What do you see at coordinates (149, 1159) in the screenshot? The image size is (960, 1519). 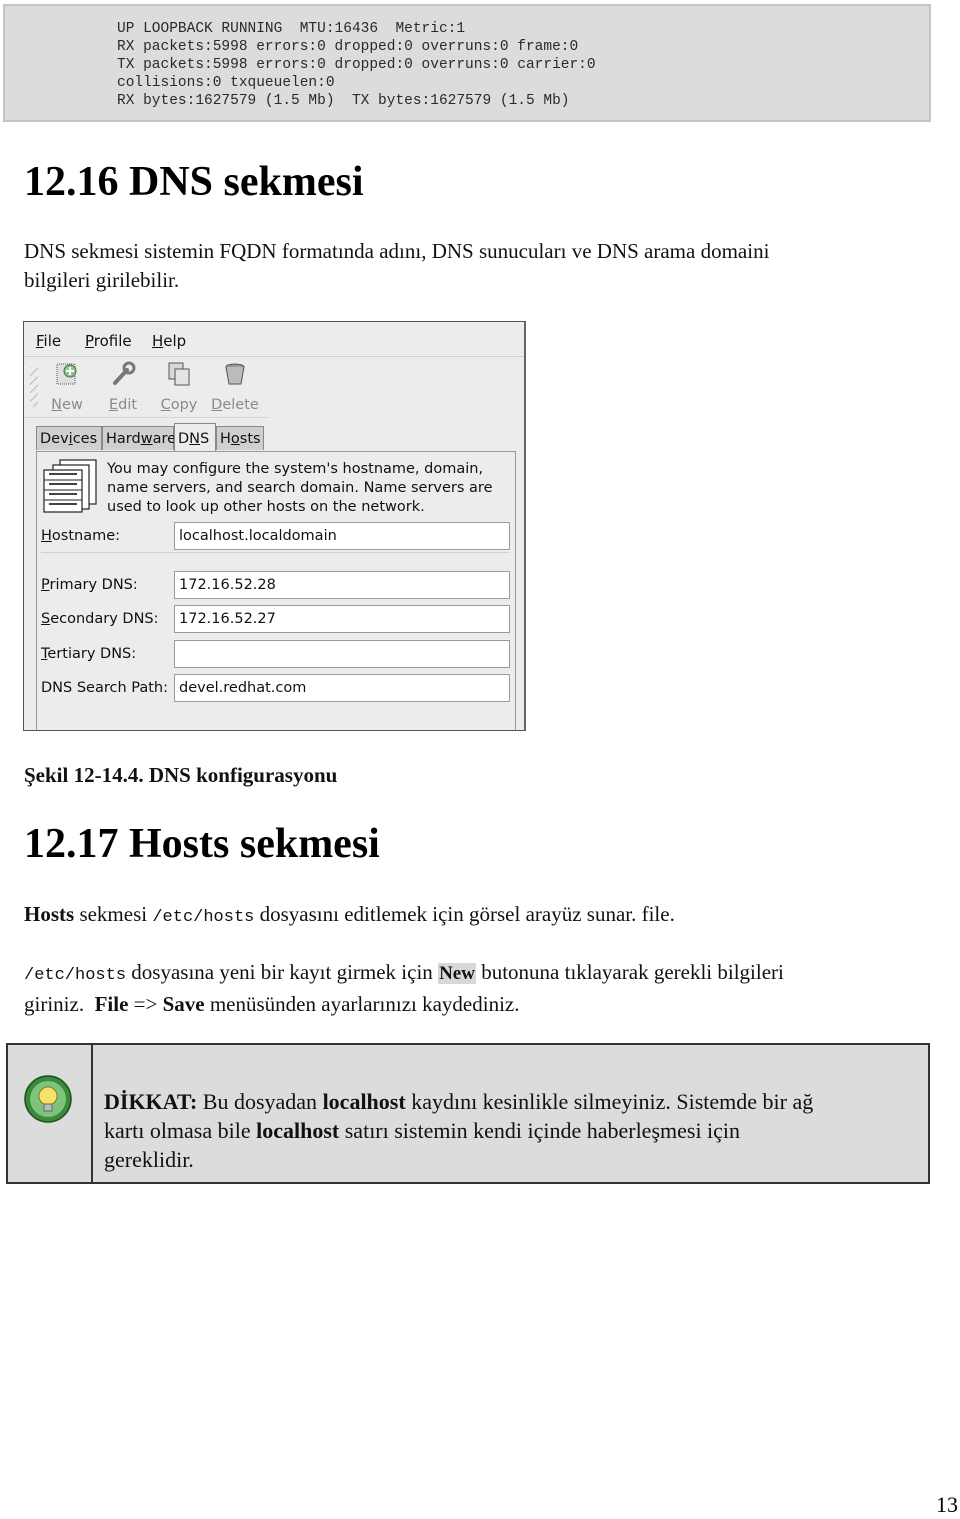 I see `text: gereklidir.` at bounding box center [149, 1159].